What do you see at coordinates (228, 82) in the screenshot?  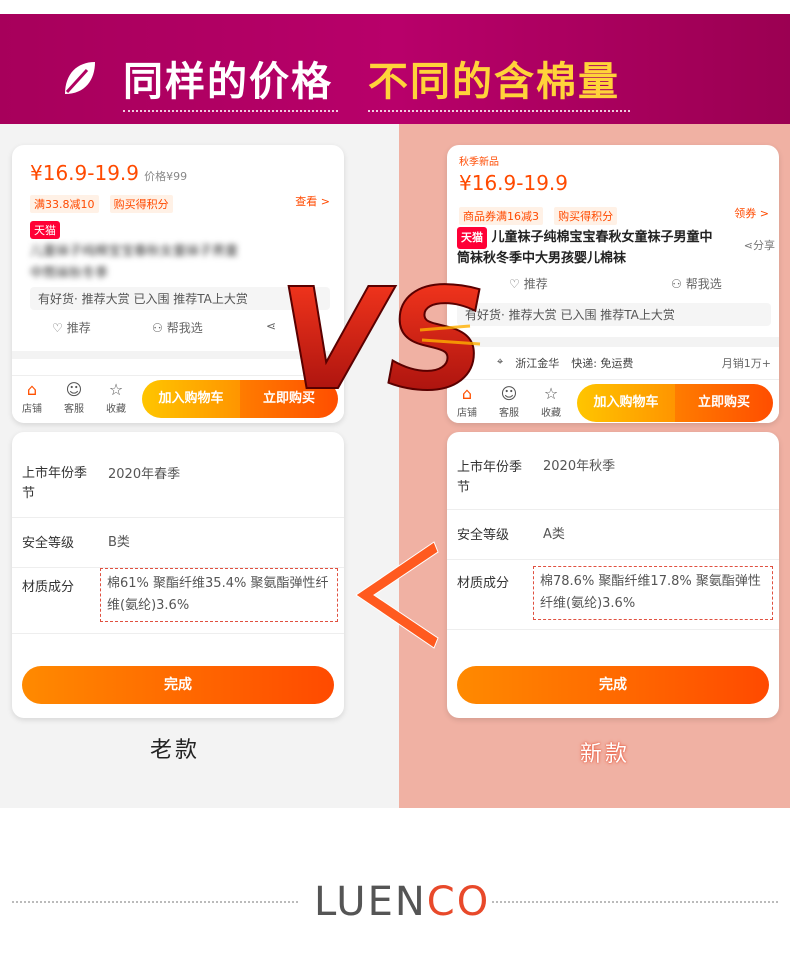 I see `banner-title-left: 同样的价格` at bounding box center [228, 82].